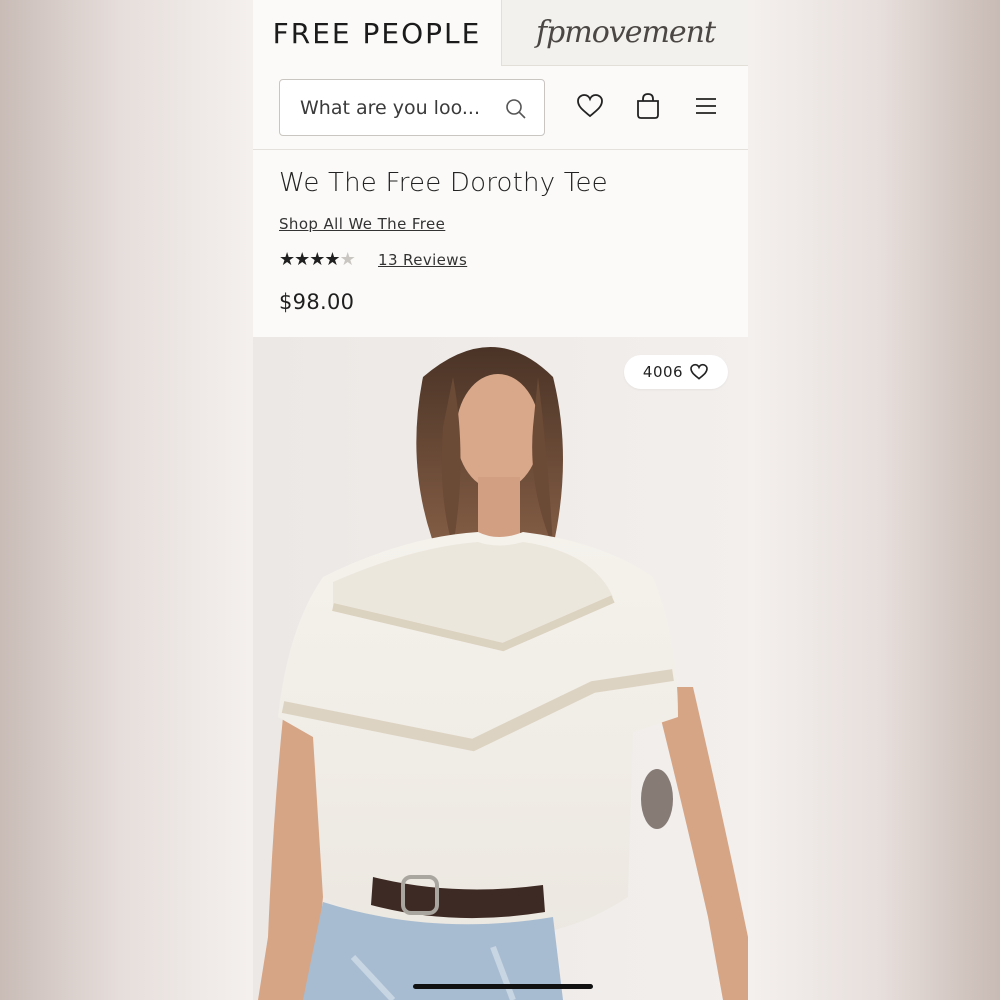 The width and height of the screenshot is (1000, 1000). I want to click on brand-tab-fp-movement: fpmovement, so click(624, 33).